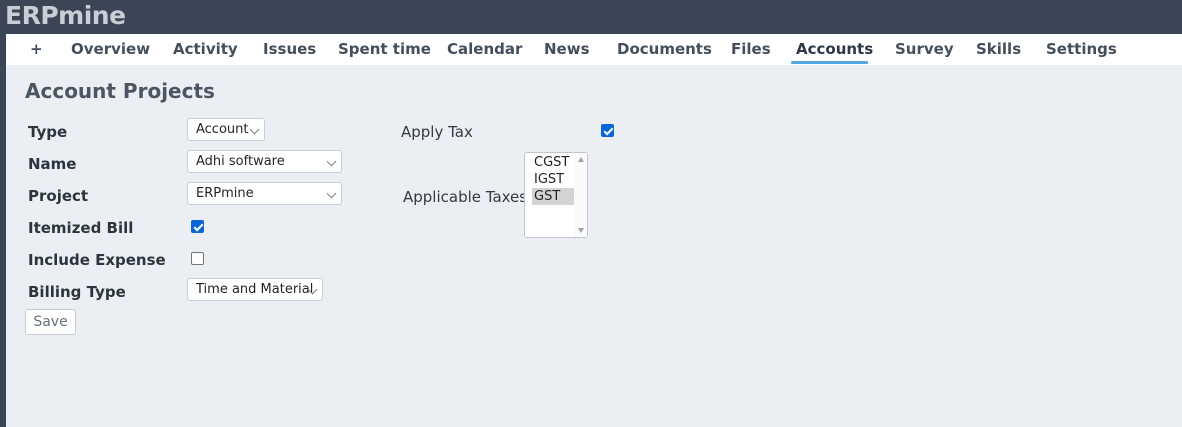  What do you see at coordinates (264, 193) in the screenshot?
I see `project-select: ERPmine` at bounding box center [264, 193].